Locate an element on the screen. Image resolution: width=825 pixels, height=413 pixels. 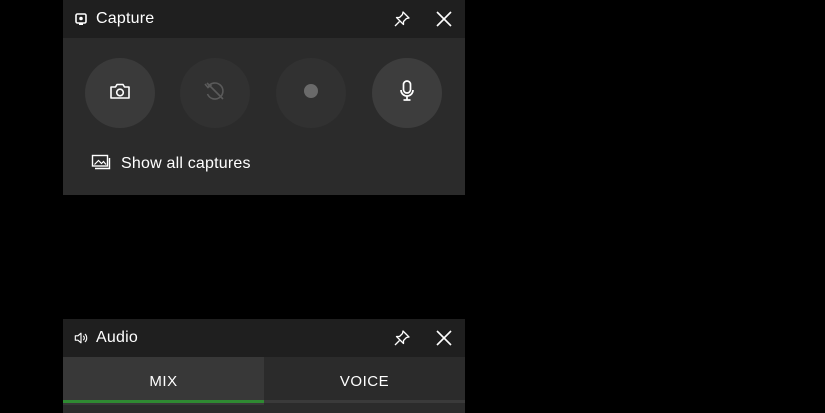
record-last-30s-icon is located at coordinates (215, 93).